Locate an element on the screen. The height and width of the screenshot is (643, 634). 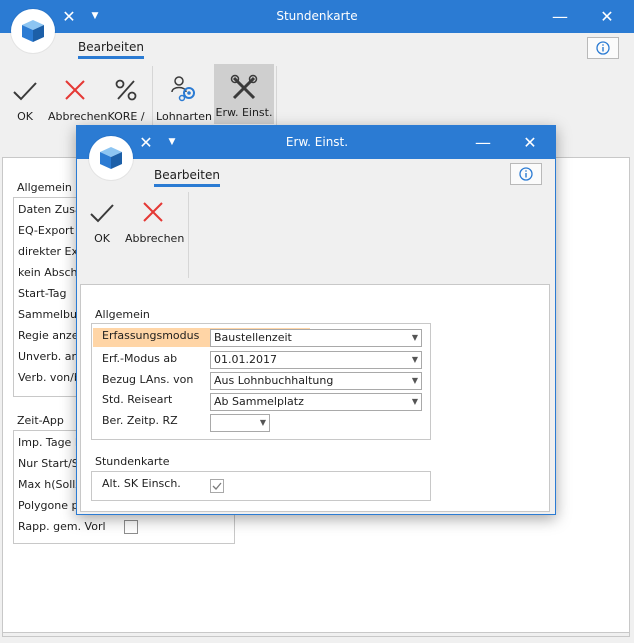
erfassungsmodus-label: Erfassungsmodus is located at coordinates (151, 335).